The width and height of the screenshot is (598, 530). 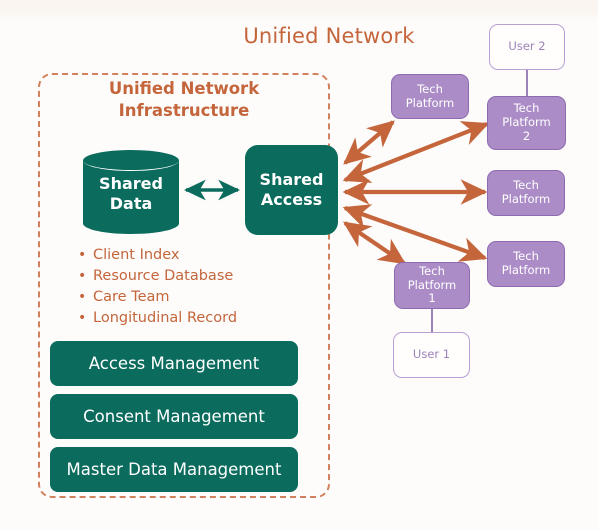 I want to click on node-label-line: User 2, so click(x=527, y=46).